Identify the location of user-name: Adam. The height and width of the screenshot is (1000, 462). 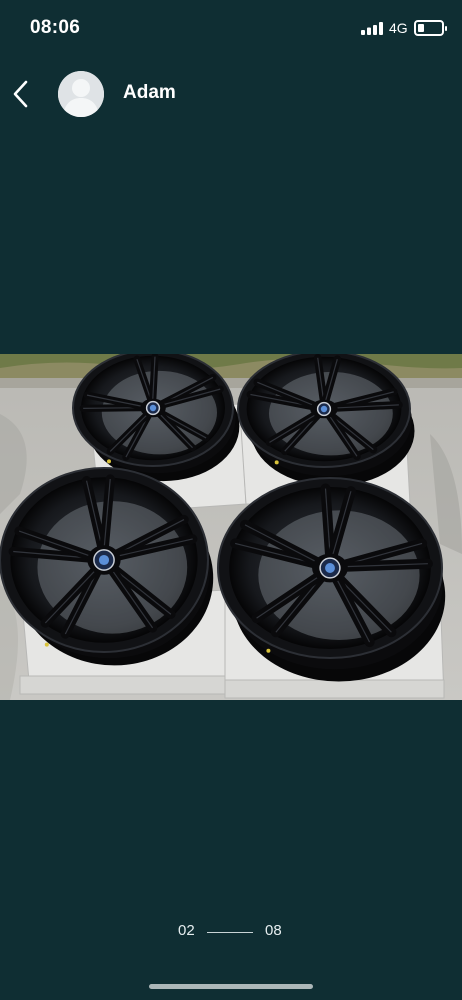
(149, 93).